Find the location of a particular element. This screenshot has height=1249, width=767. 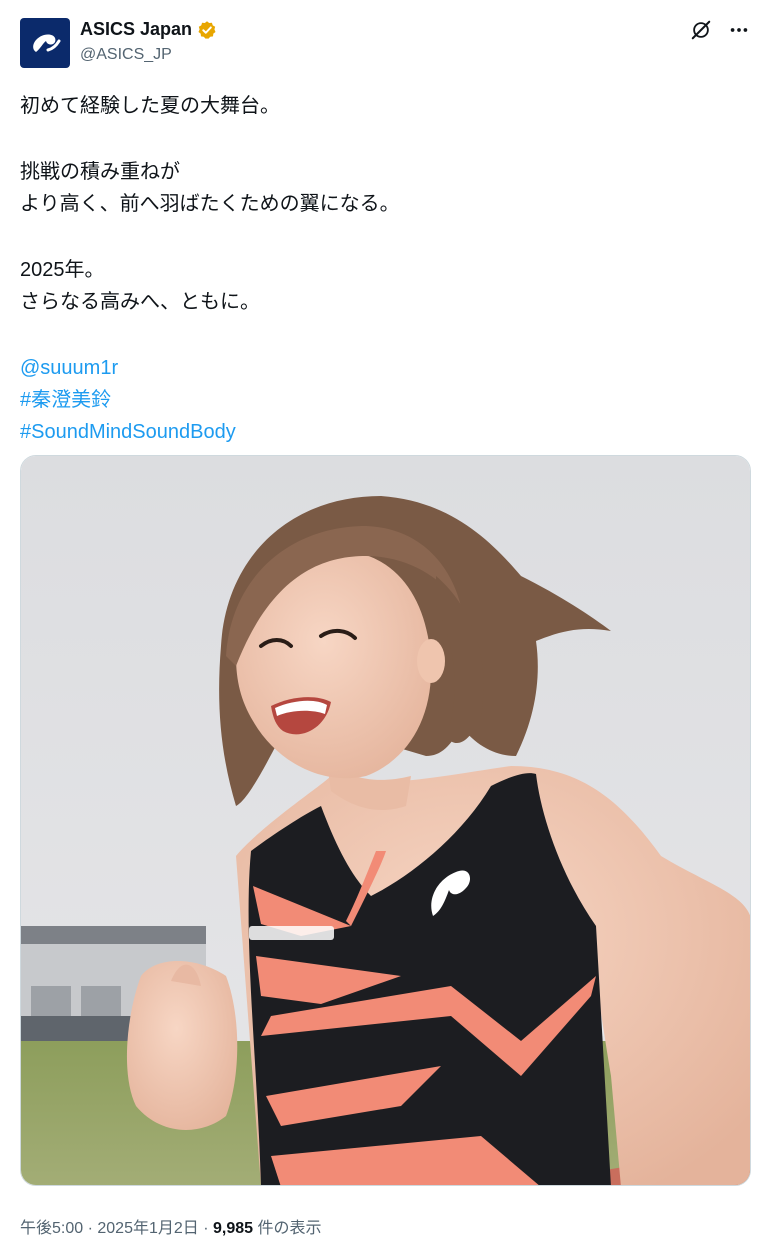

post-date: 2025年1月2日 is located at coordinates (147, 1228).